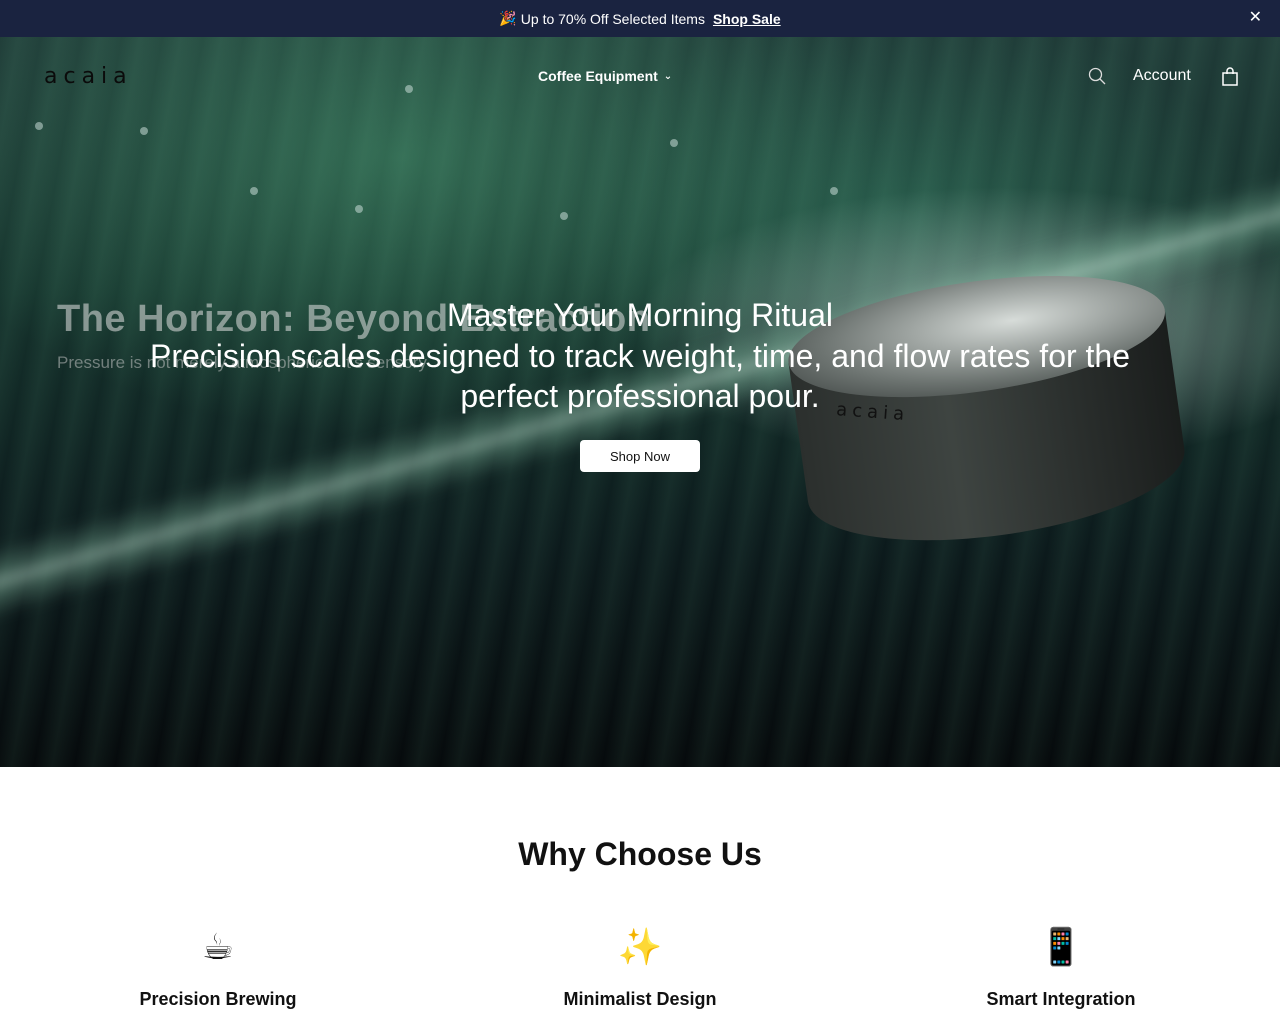  Describe the element at coordinates (1097, 76) in the screenshot. I see `search-icon` at that location.